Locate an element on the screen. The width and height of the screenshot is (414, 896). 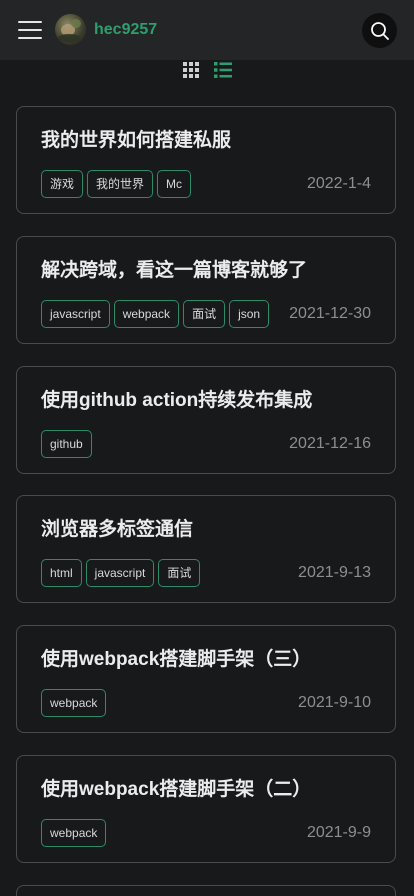
top-header: hec9257 is located at coordinates (207, 30).